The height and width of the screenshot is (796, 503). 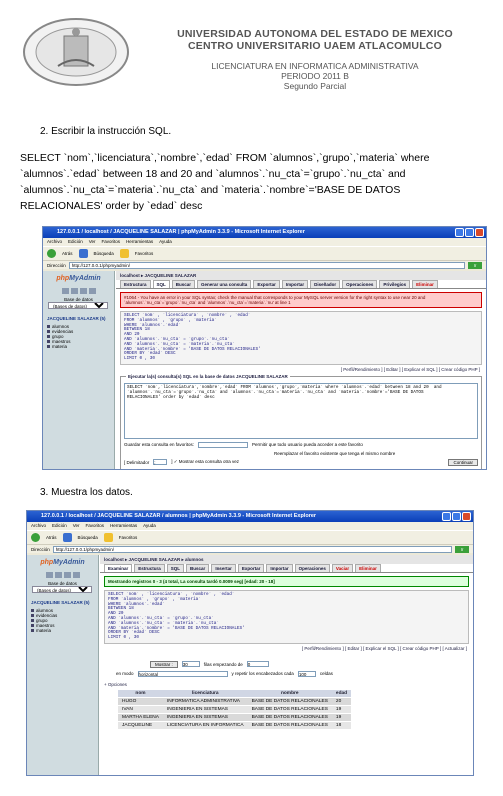 What do you see at coordinates (76, 52) in the screenshot?
I see `university-seal-logo` at bounding box center [76, 52].